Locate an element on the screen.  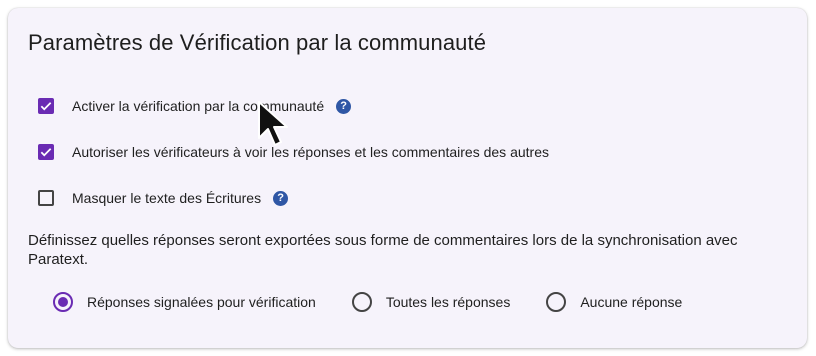
radio-dot is located at coordinates (63, 302).